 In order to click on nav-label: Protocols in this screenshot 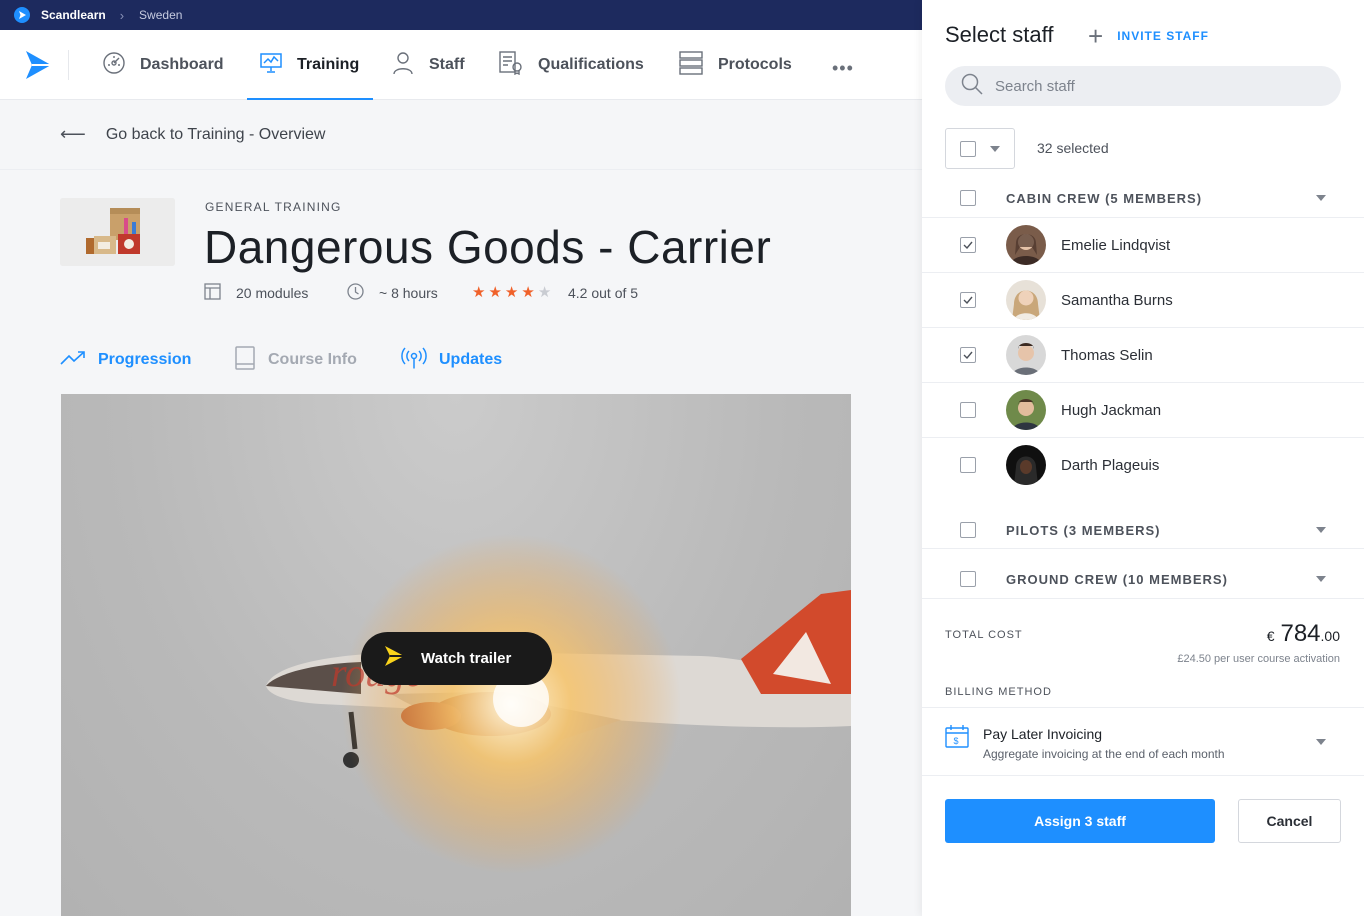, I will do `click(755, 64)`.